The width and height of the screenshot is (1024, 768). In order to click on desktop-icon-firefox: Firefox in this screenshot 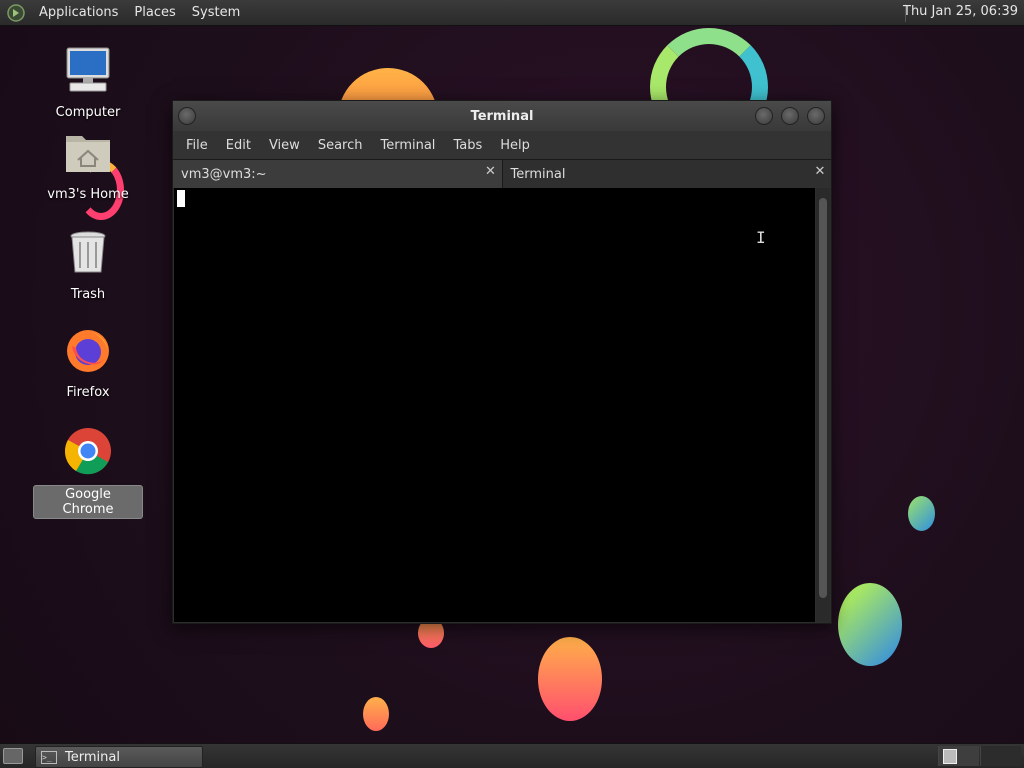, I will do `click(88, 363)`.